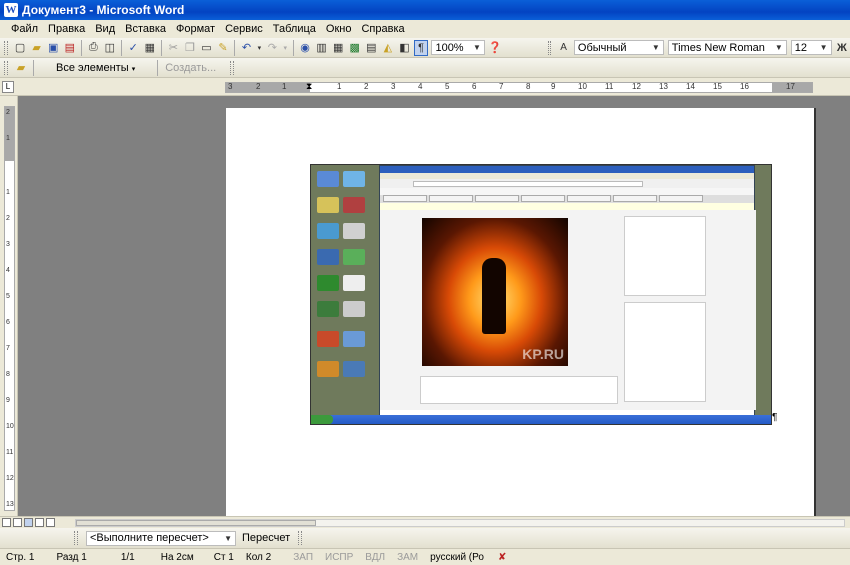  Describe the element at coordinates (53, 48) in the screenshot. I see `save-icon: ▣` at that location.